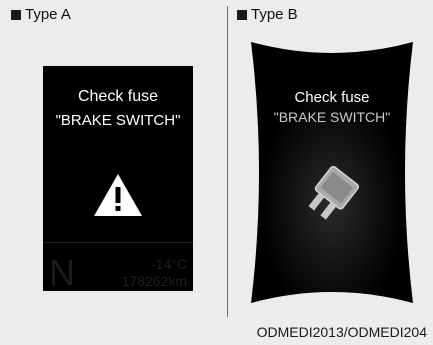 The height and width of the screenshot is (345, 433). What do you see at coordinates (341, 332) in the screenshot?
I see `figure-caption: ODMEDI2013/ODMEDI204` at bounding box center [341, 332].